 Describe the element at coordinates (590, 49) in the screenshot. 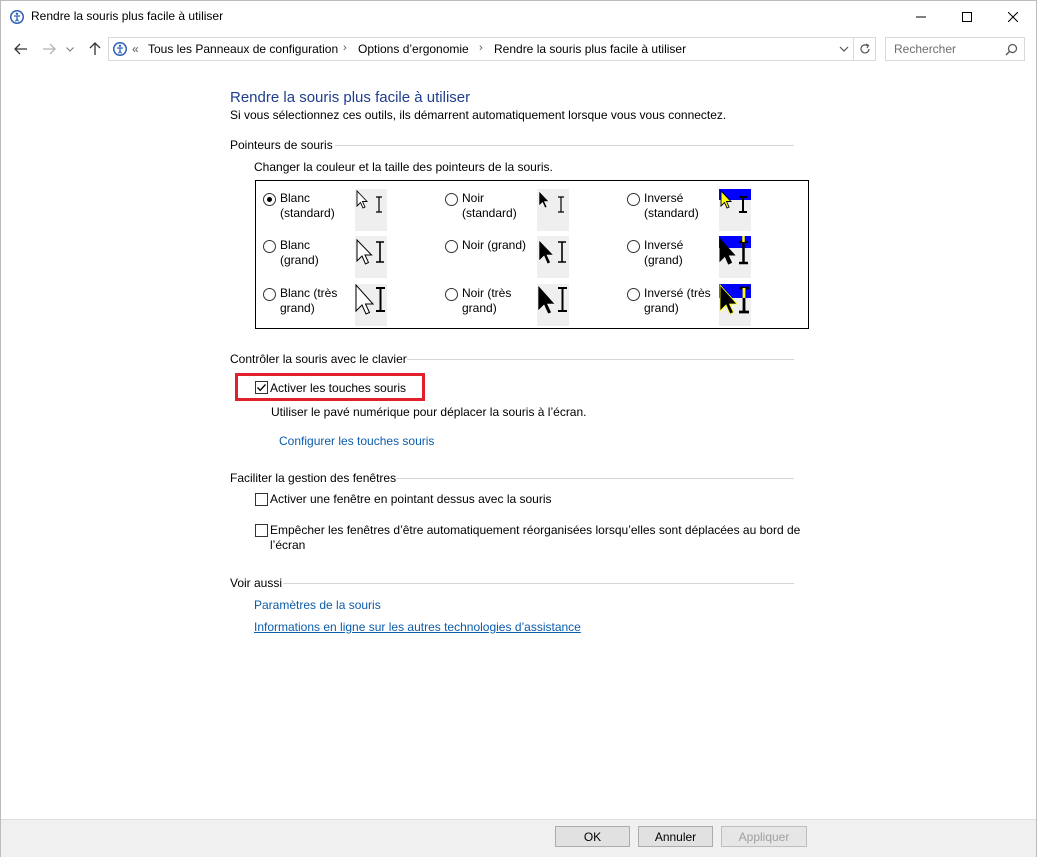

I see `breadcrumb-current-page: Rendre la souris plus facile à utiliser` at that location.